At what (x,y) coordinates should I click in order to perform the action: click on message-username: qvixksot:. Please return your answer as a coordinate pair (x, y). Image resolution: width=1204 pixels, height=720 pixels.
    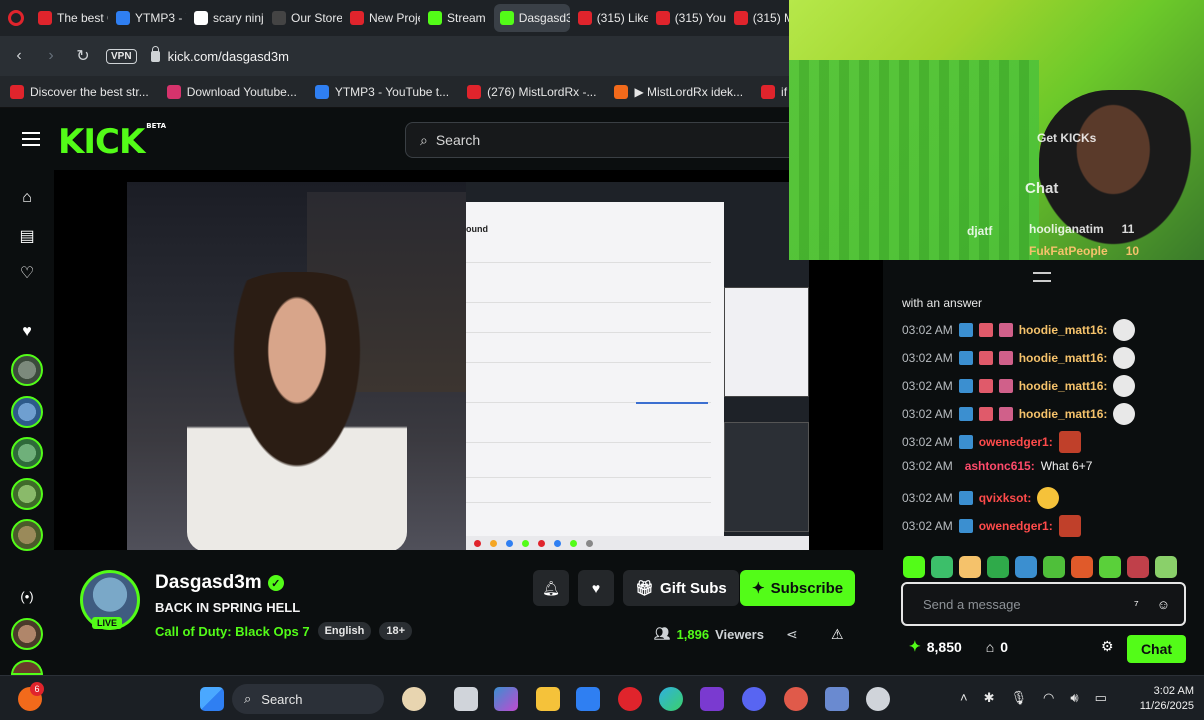
    Looking at the image, I should click on (1005, 498).